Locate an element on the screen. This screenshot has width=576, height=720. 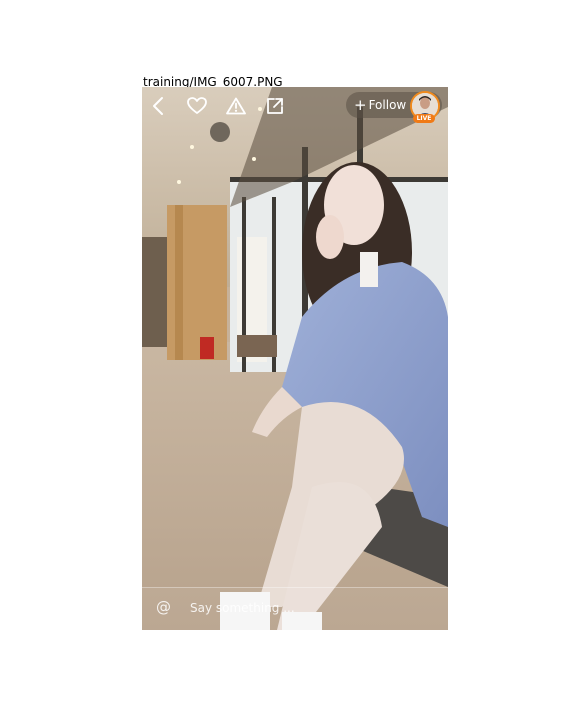
like-button is located at coordinates (197, 106).